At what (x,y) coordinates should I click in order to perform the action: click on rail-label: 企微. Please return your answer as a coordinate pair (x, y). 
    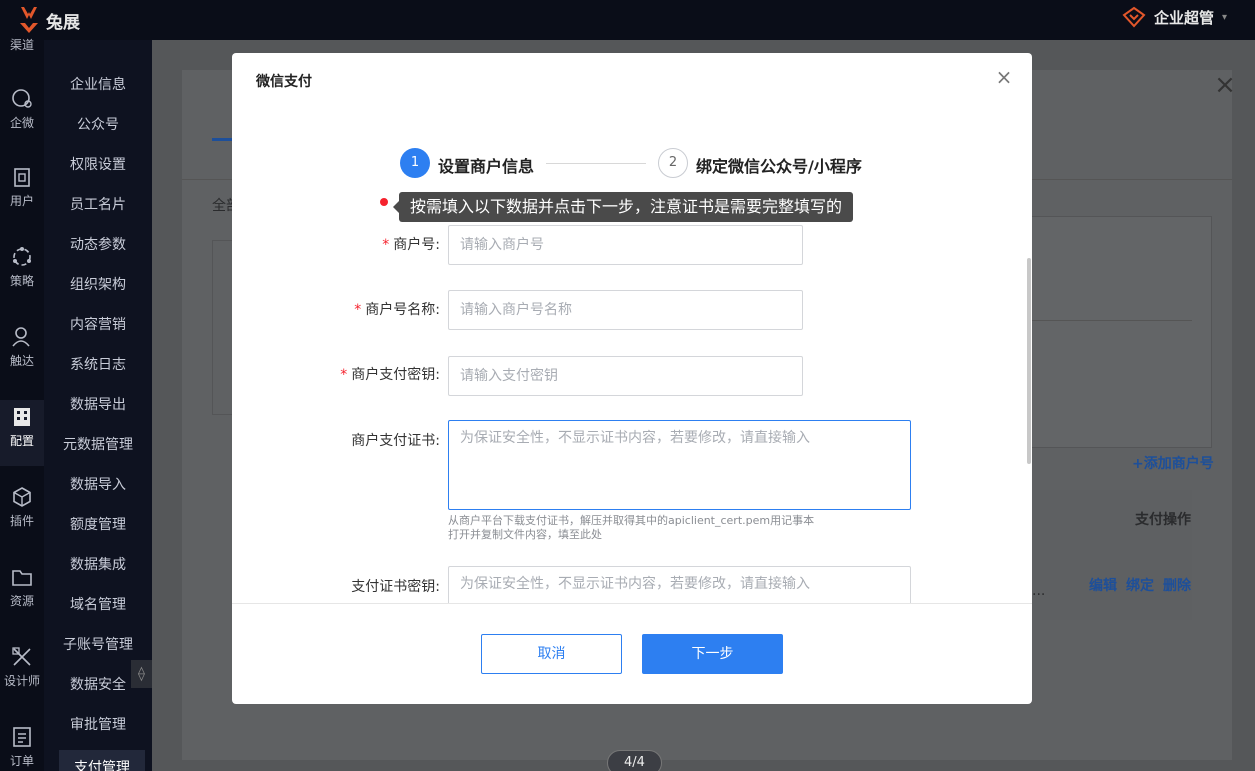
    Looking at the image, I should click on (21, 123).